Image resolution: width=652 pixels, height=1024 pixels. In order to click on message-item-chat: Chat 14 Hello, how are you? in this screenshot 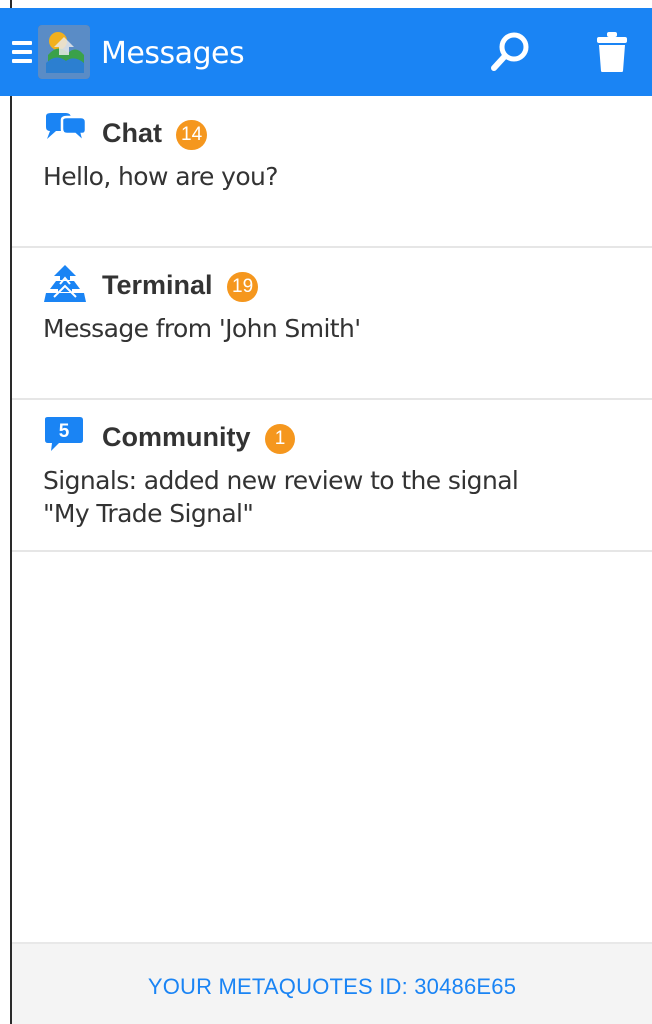, I will do `click(332, 172)`.